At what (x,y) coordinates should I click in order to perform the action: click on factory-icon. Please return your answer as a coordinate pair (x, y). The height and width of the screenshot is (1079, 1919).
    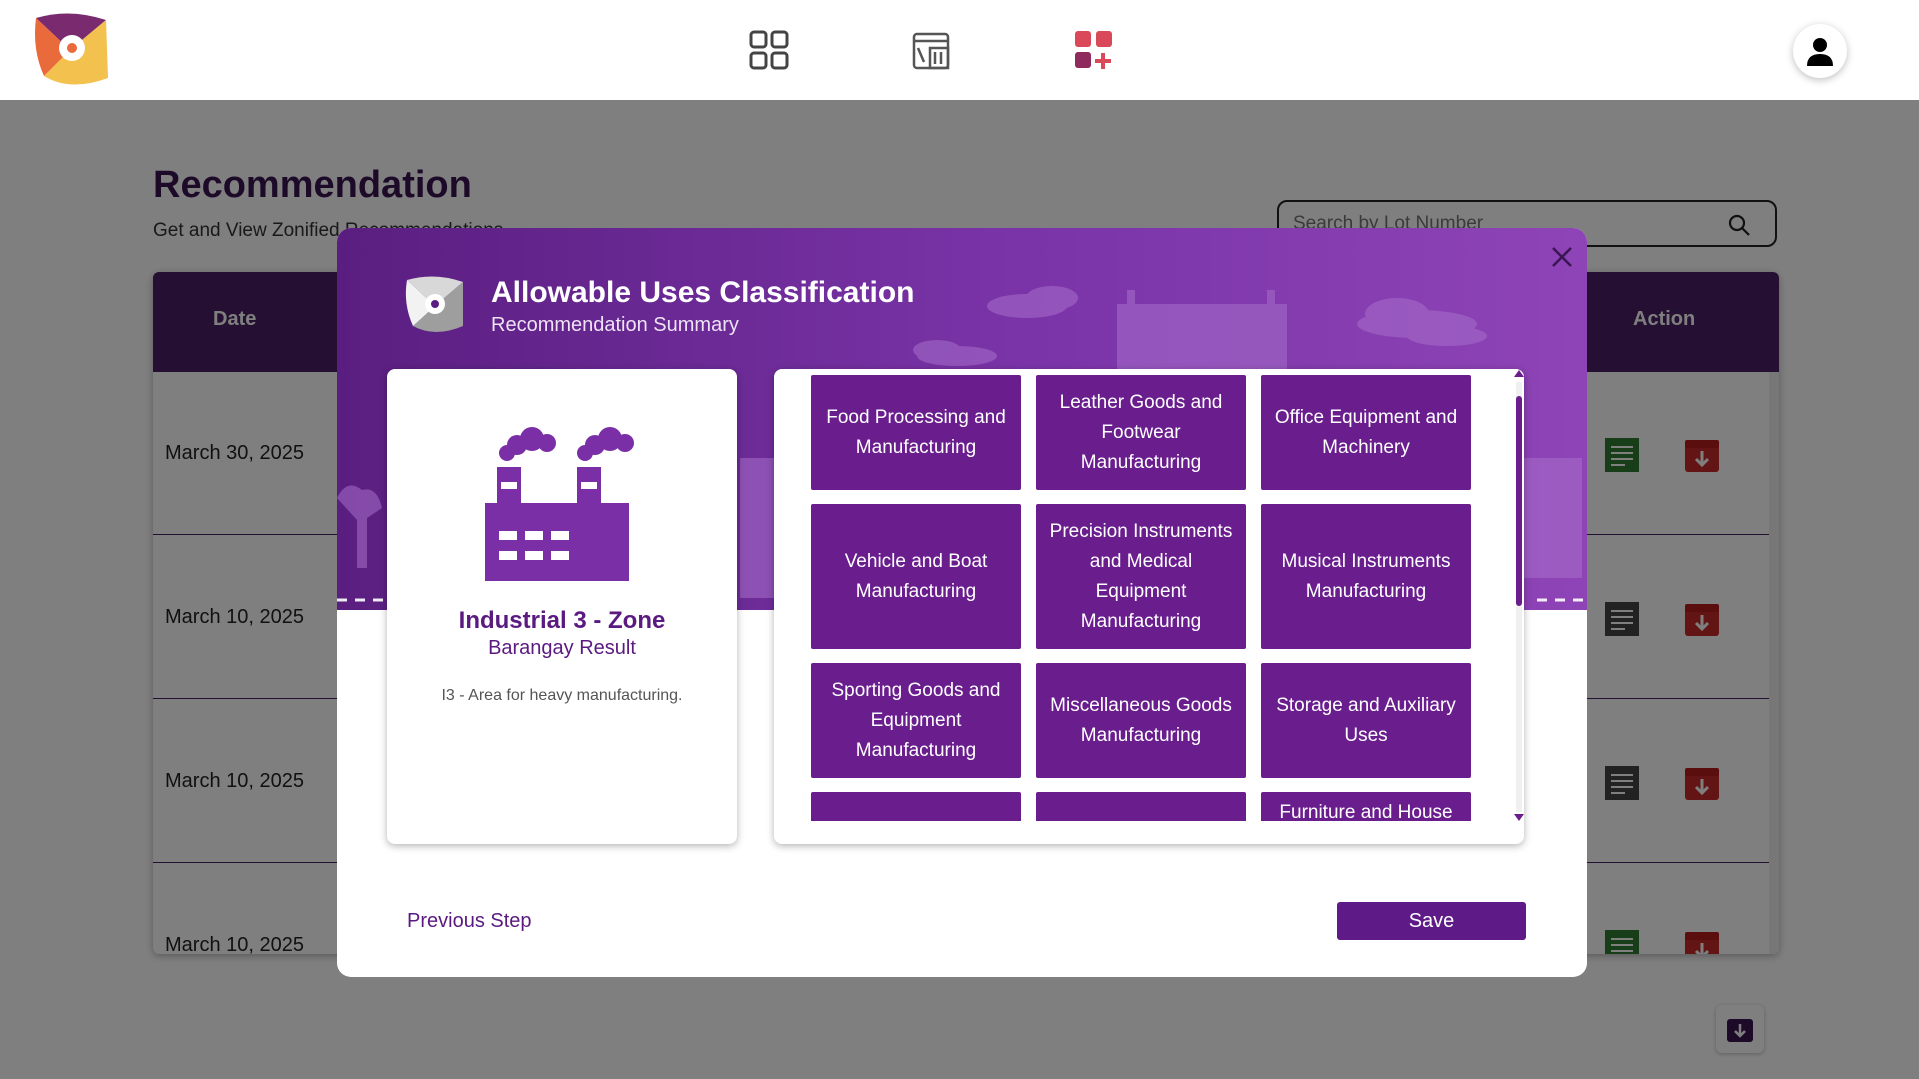
    Looking at the image, I should click on (562, 509).